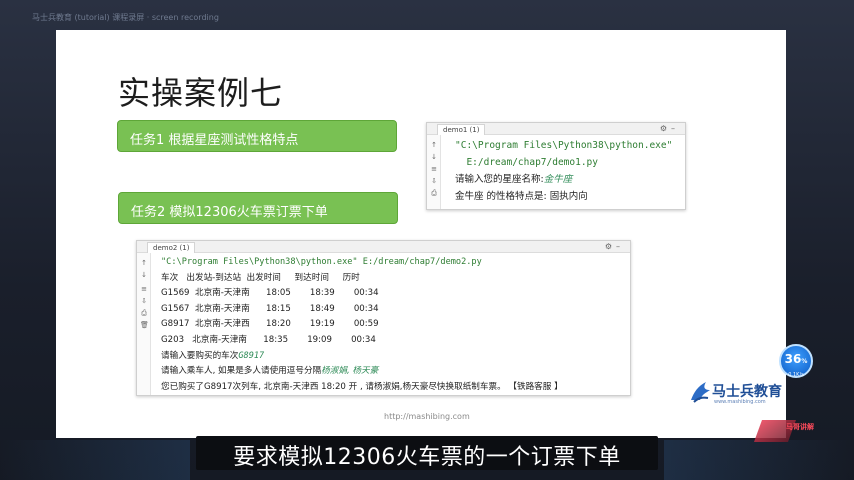  Describe the element at coordinates (796, 375) in the screenshot. I see `badge-sub: 0.1K/s` at that location.